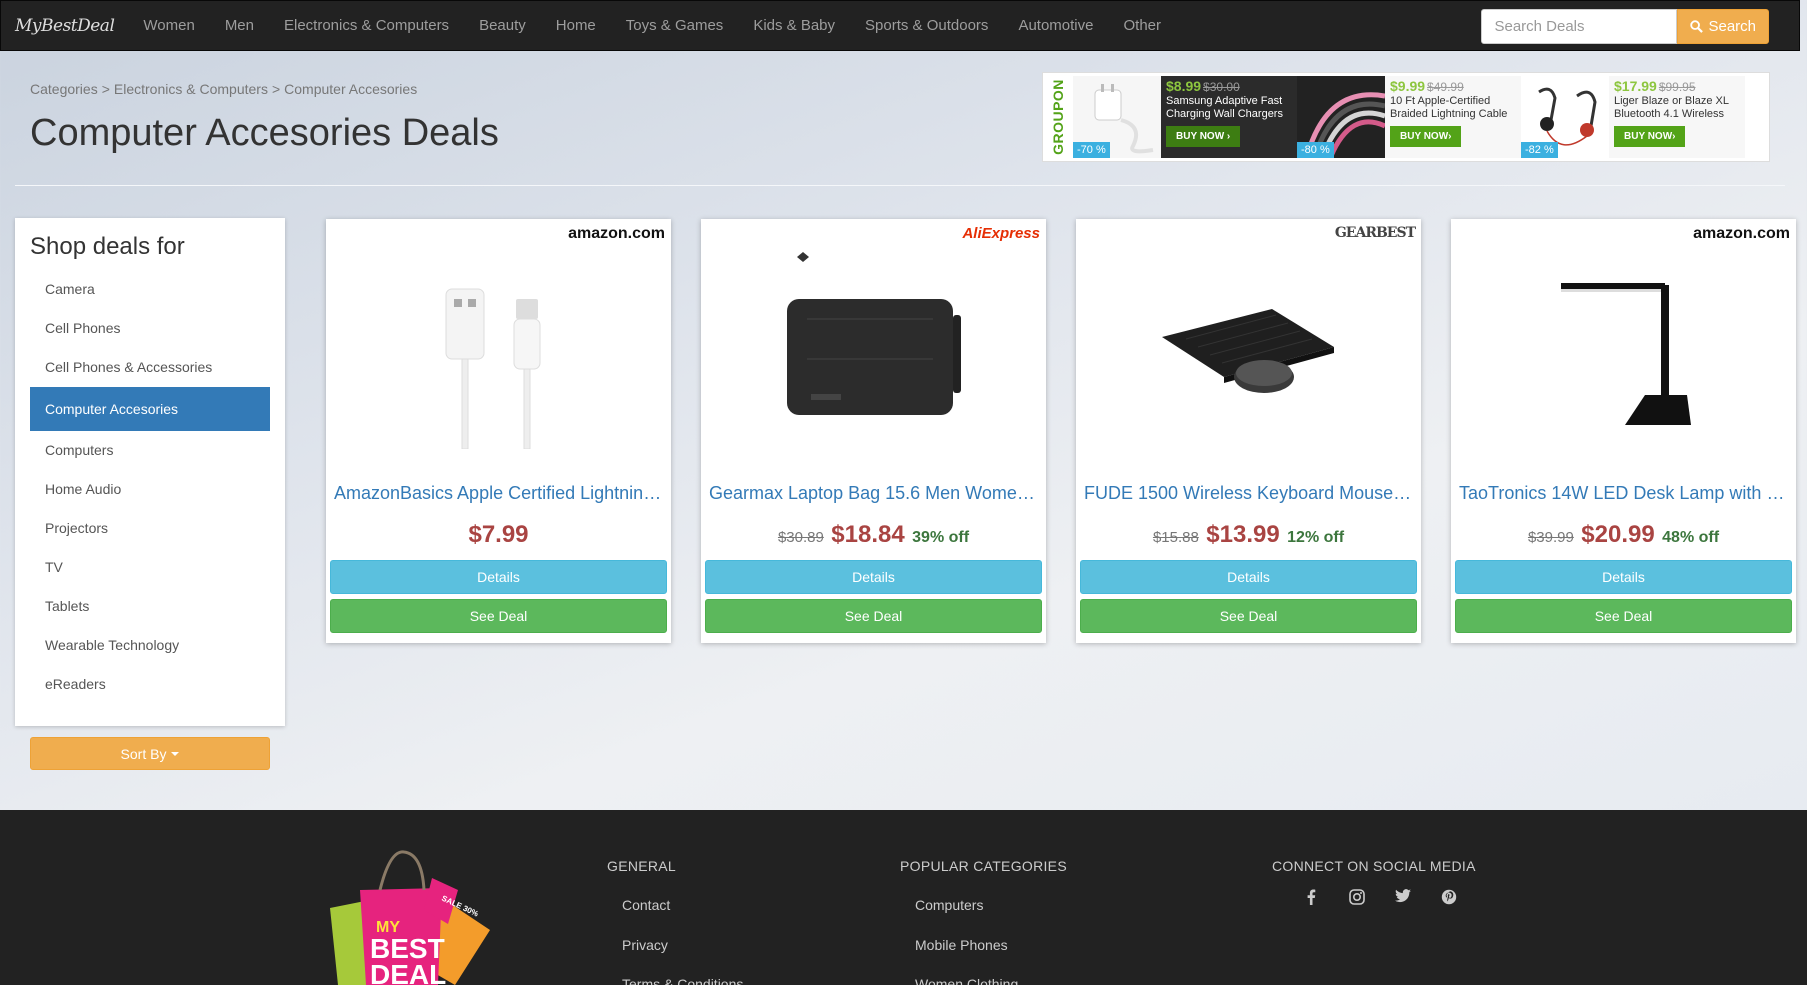  I want to click on nav-link-home: Home, so click(576, 25).